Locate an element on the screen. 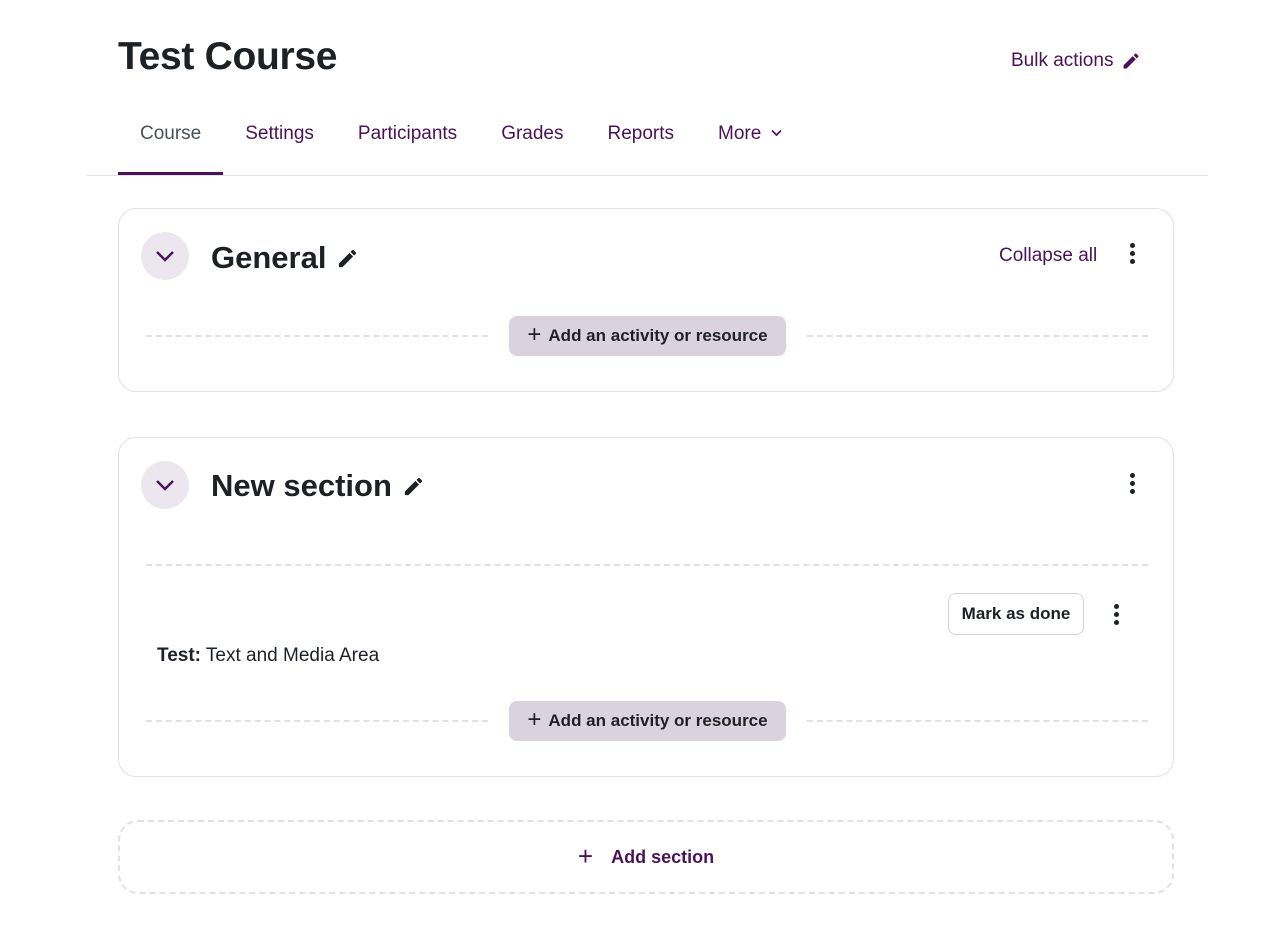  tab-label: Participants is located at coordinates (407, 133).